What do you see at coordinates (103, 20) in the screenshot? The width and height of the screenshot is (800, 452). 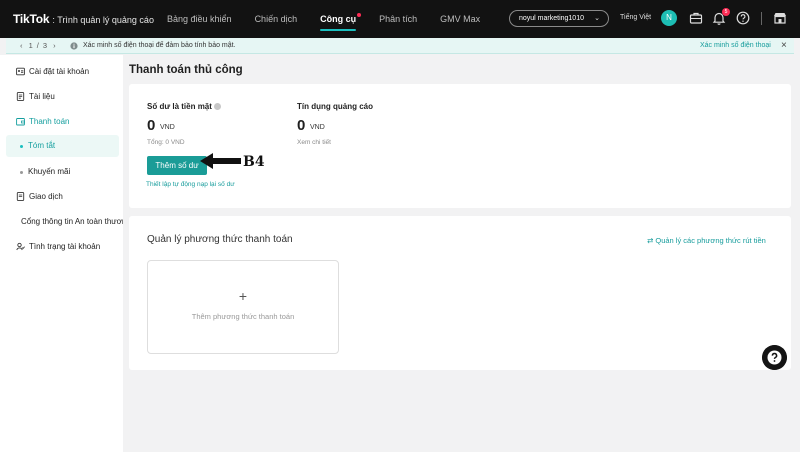 I see `brand-subtitle: : Trình quản lý quảng cáo` at bounding box center [103, 20].